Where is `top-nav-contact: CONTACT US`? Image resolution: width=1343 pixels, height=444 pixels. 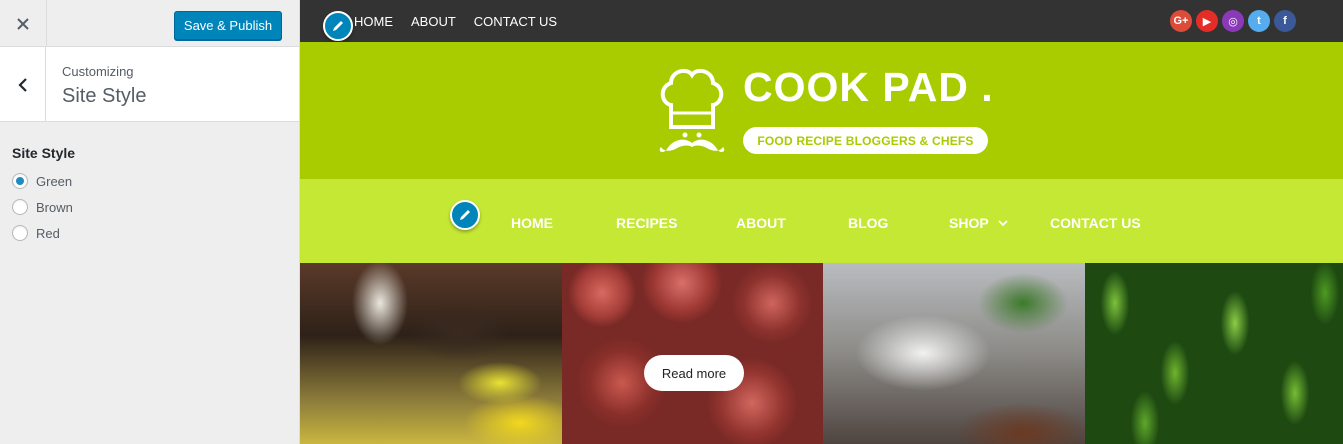 top-nav-contact: CONTACT US is located at coordinates (515, 21).